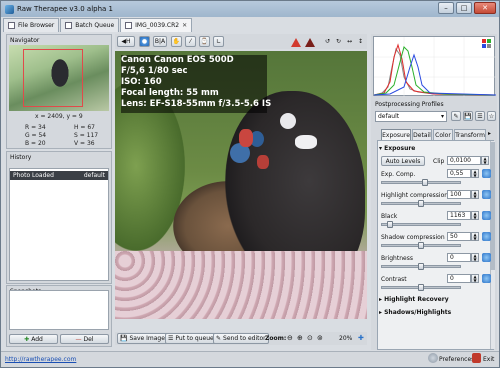 The width and height of the screenshot is (500, 368). I want to click on tab-transform: Transform, so click(470, 134).